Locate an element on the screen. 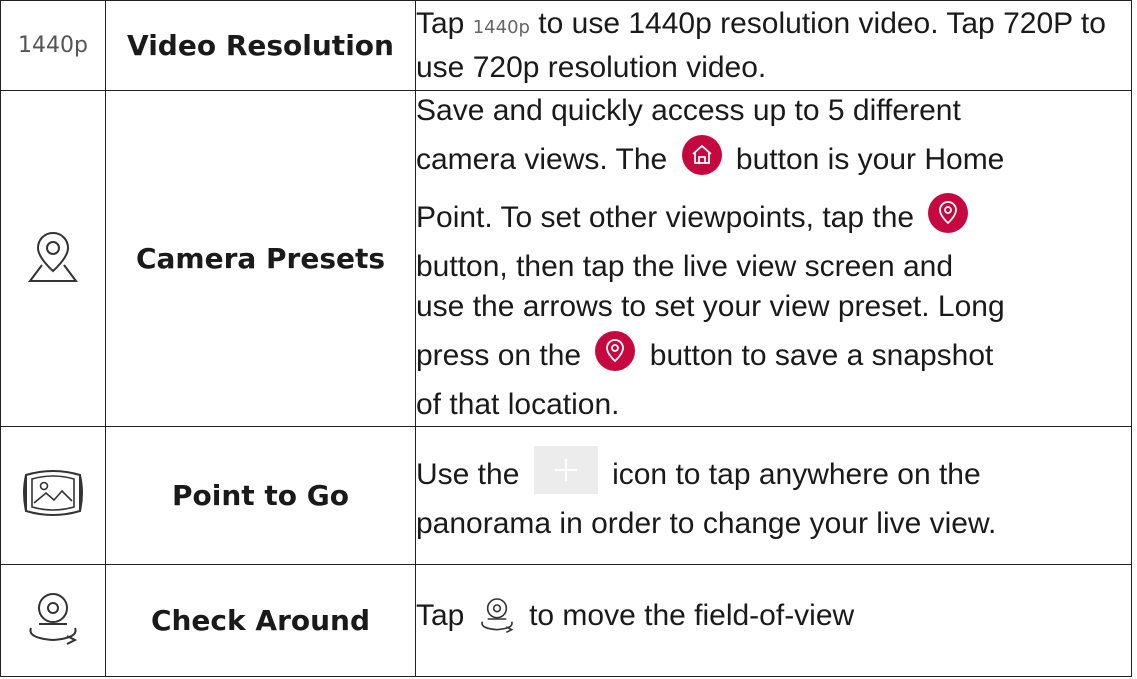 The height and width of the screenshot is (679, 1137). desc-text: button to save a snapshot is located at coordinates (821, 356).